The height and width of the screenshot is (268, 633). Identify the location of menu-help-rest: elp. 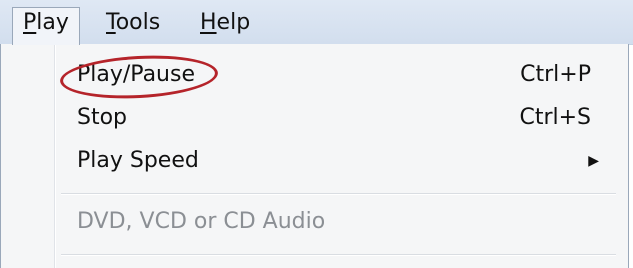
(233, 22).